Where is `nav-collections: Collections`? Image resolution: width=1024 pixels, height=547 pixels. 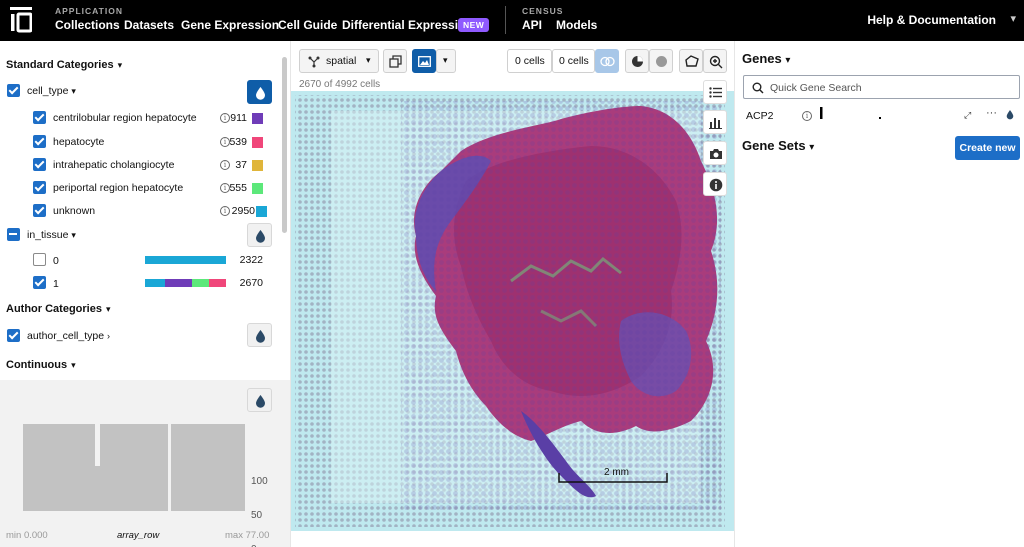 nav-collections: Collections is located at coordinates (87, 25).